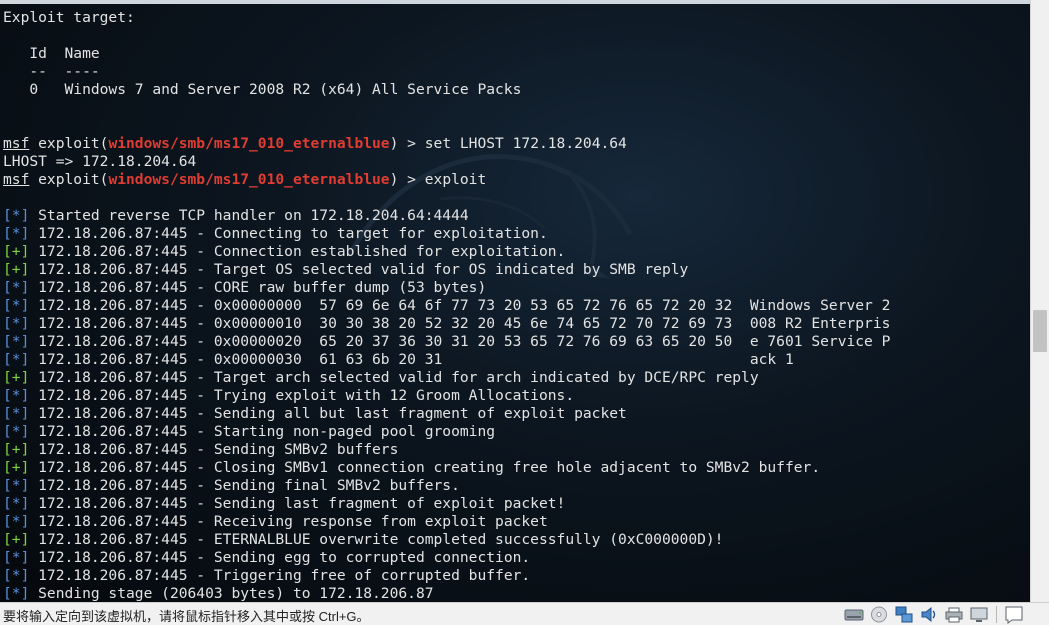 The image size is (1049, 625). Describe the element at coordinates (51, 71) in the screenshot. I see `terminal-text: -- ----` at that location.